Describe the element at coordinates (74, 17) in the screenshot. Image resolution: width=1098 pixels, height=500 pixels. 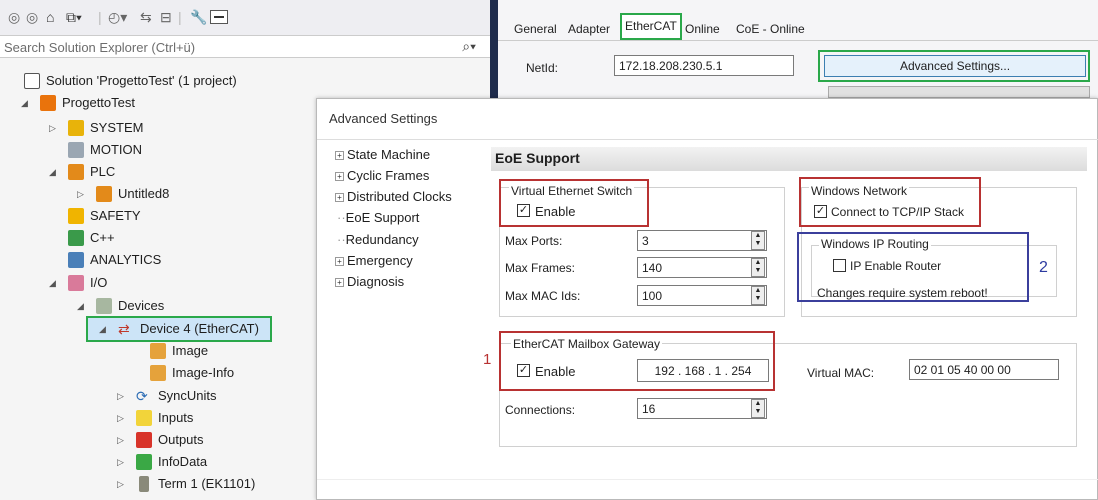
I see `sync-icon: ⧉▾` at that location.